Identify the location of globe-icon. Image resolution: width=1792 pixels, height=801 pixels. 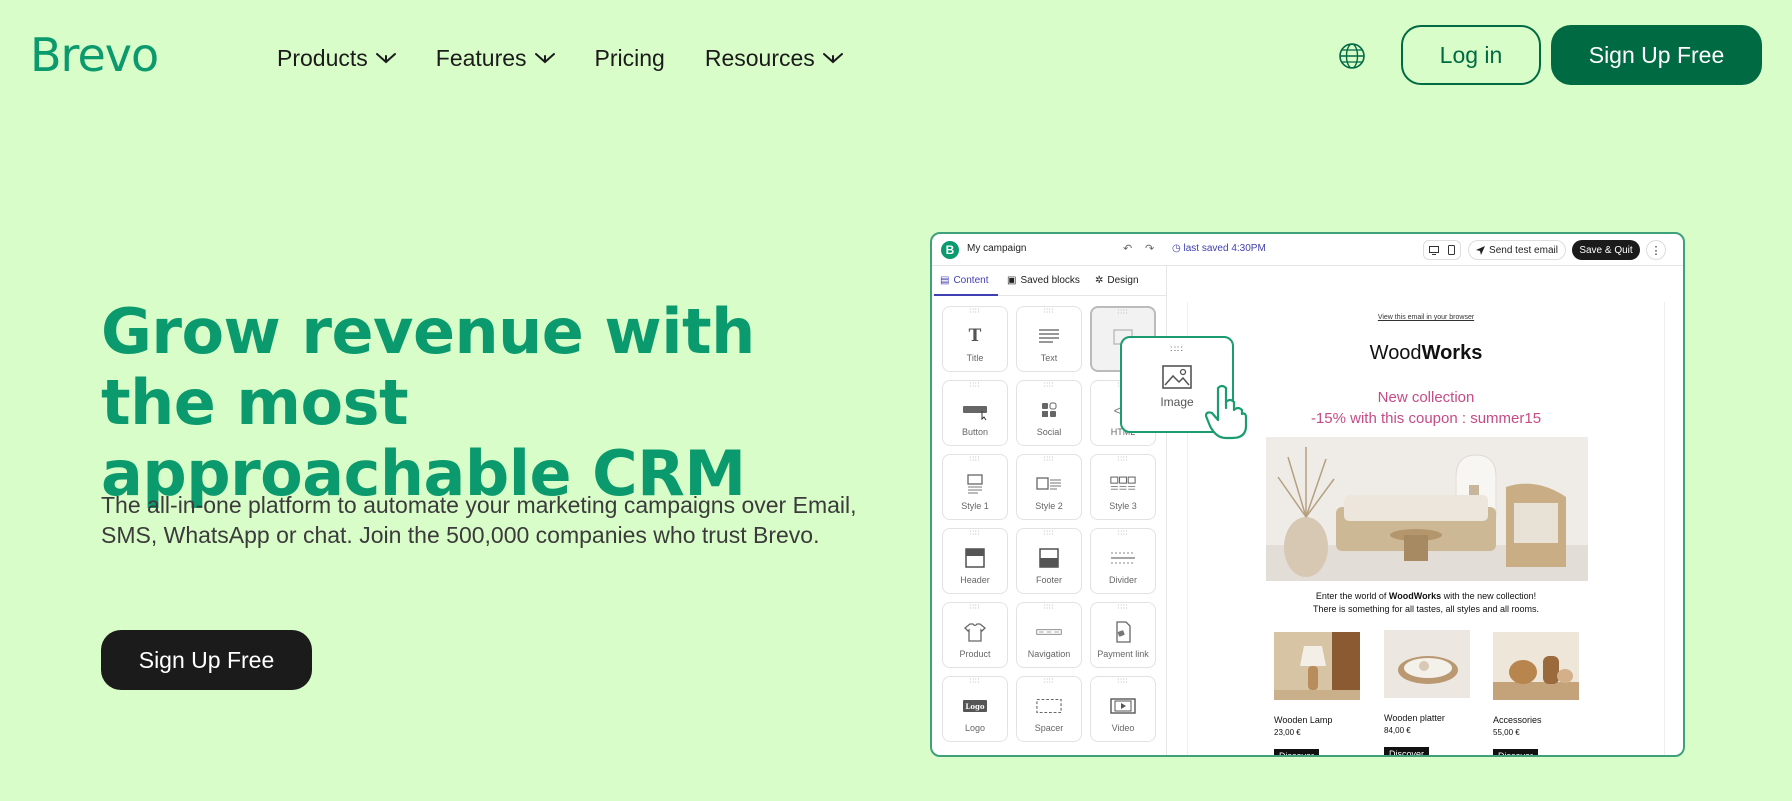
(1352, 56).